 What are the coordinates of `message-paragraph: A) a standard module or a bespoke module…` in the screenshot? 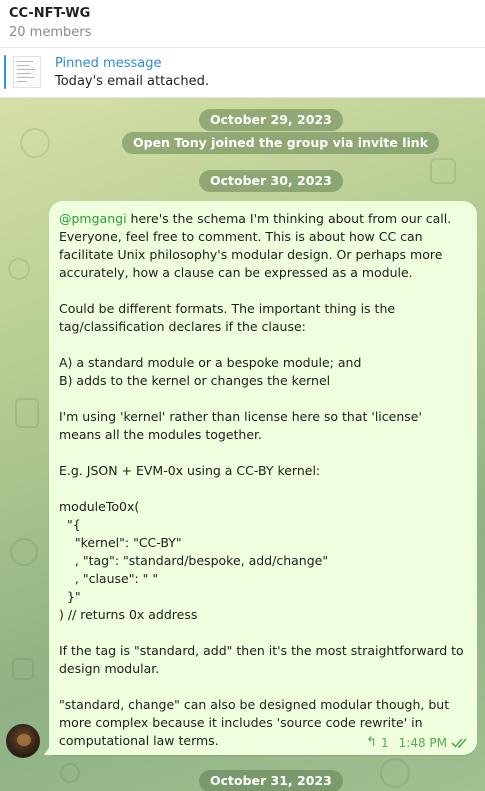 It's located at (210, 371).